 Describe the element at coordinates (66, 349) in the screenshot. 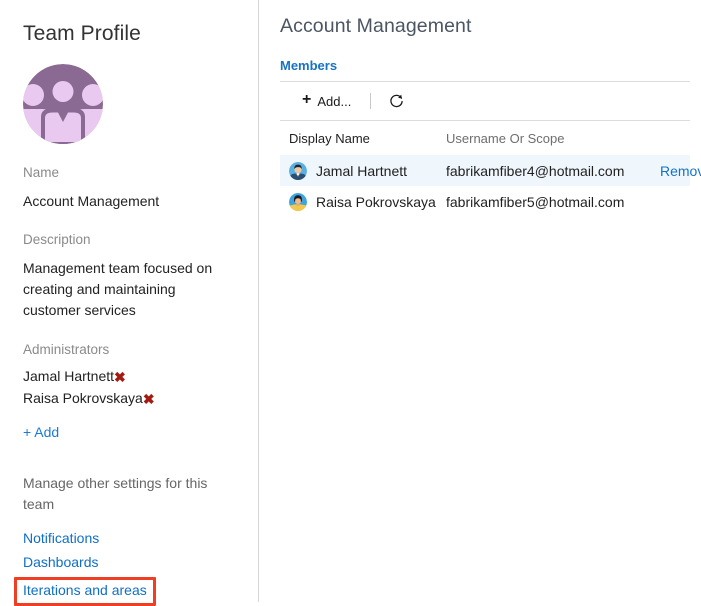

I see `administrators-label: Administrators` at that location.